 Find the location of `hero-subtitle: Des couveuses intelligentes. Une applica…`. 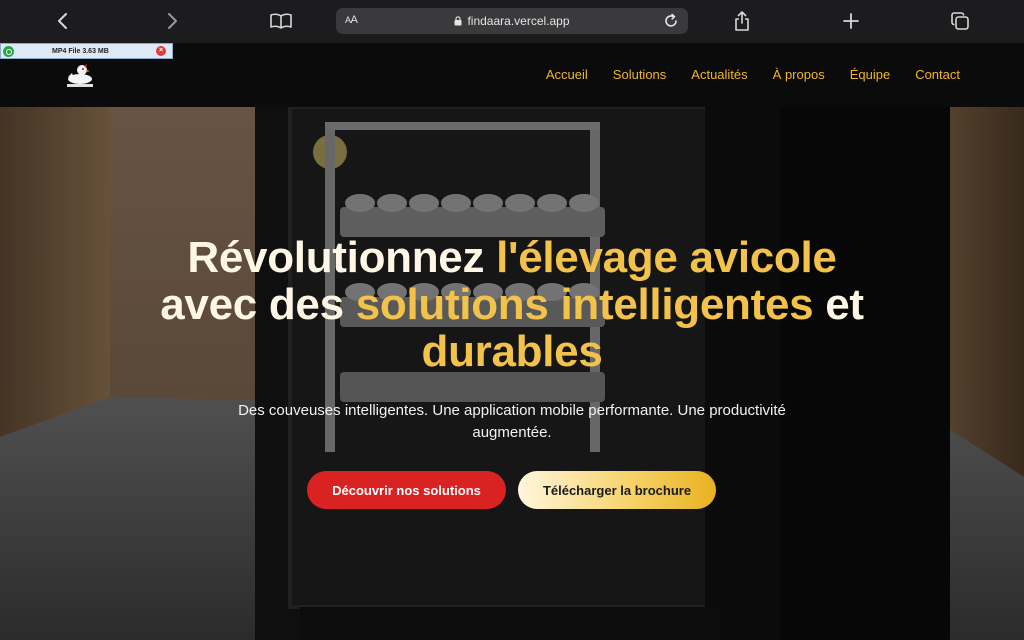

hero-subtitle: Des couveuses intelligentes. Une applica… is located at coordinates (512, 421).